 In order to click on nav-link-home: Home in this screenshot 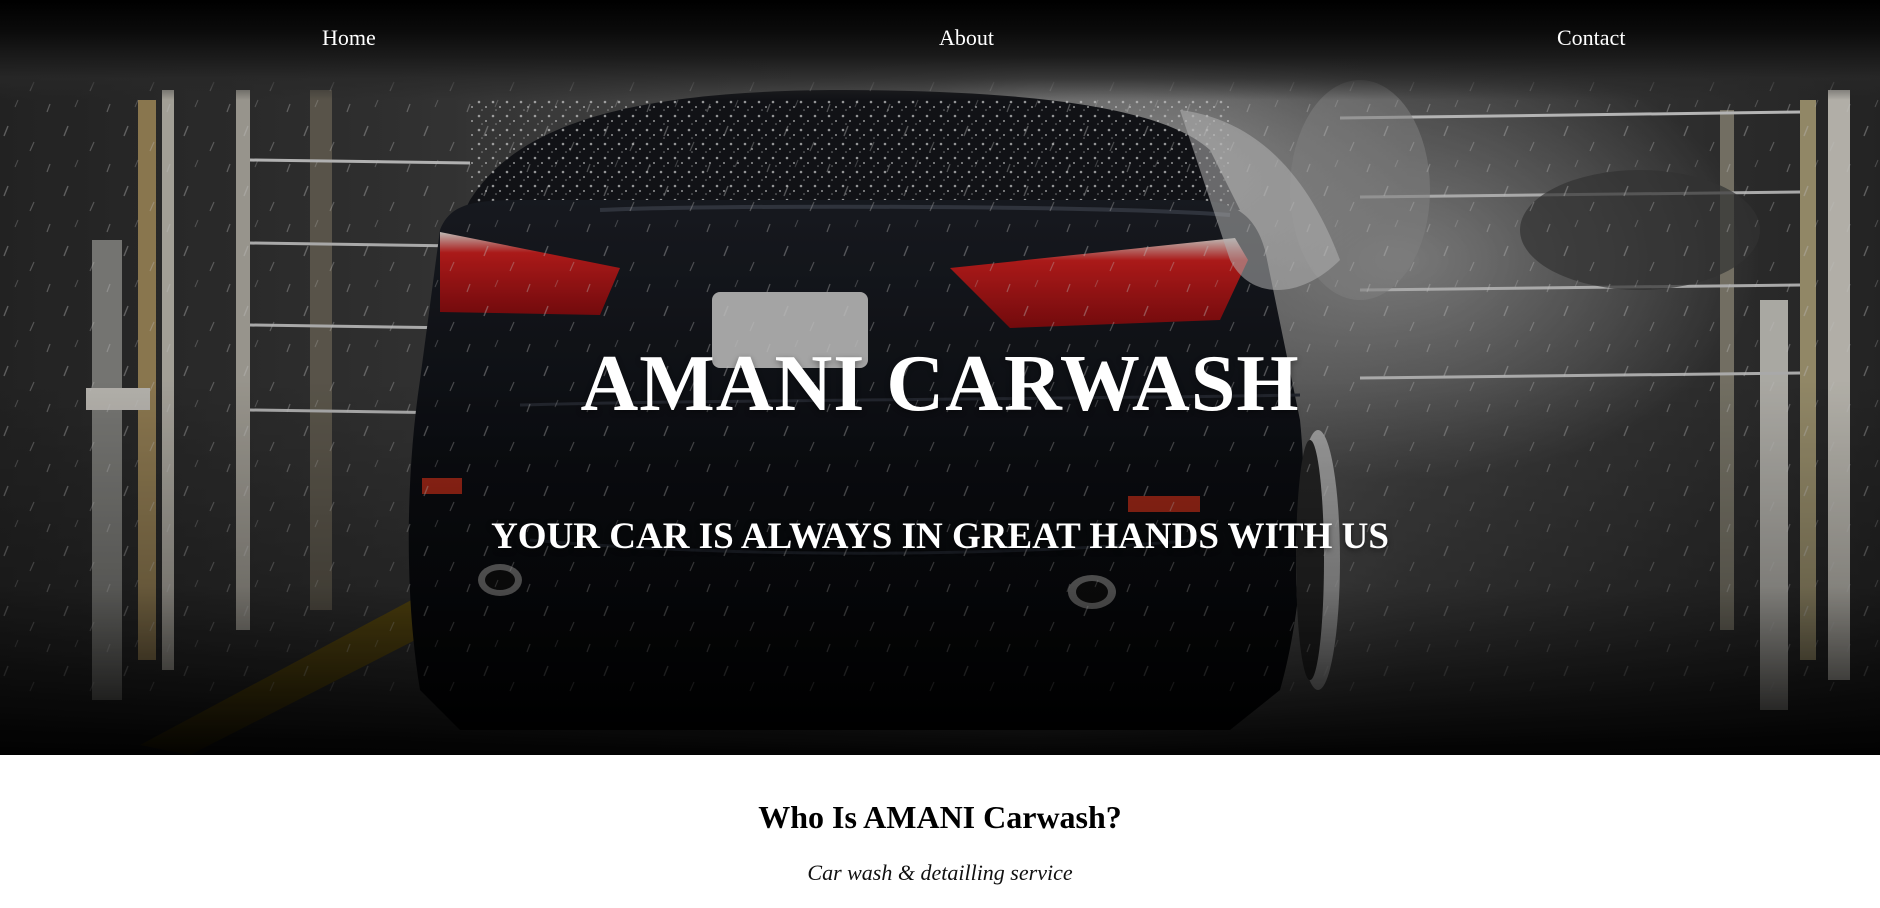, I will do `click(349, 38)`.